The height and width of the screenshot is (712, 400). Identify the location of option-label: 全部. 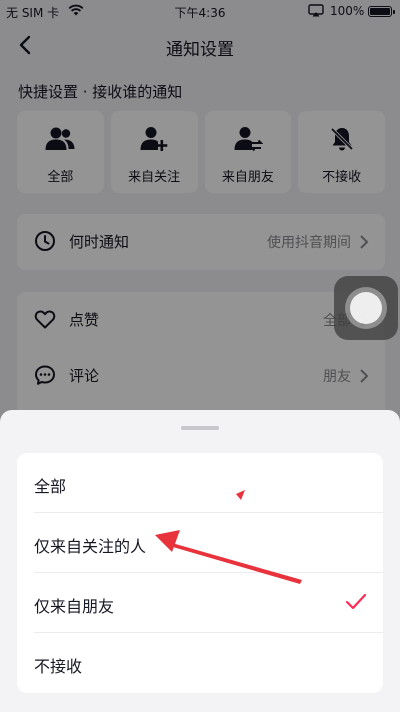
(50, 486).